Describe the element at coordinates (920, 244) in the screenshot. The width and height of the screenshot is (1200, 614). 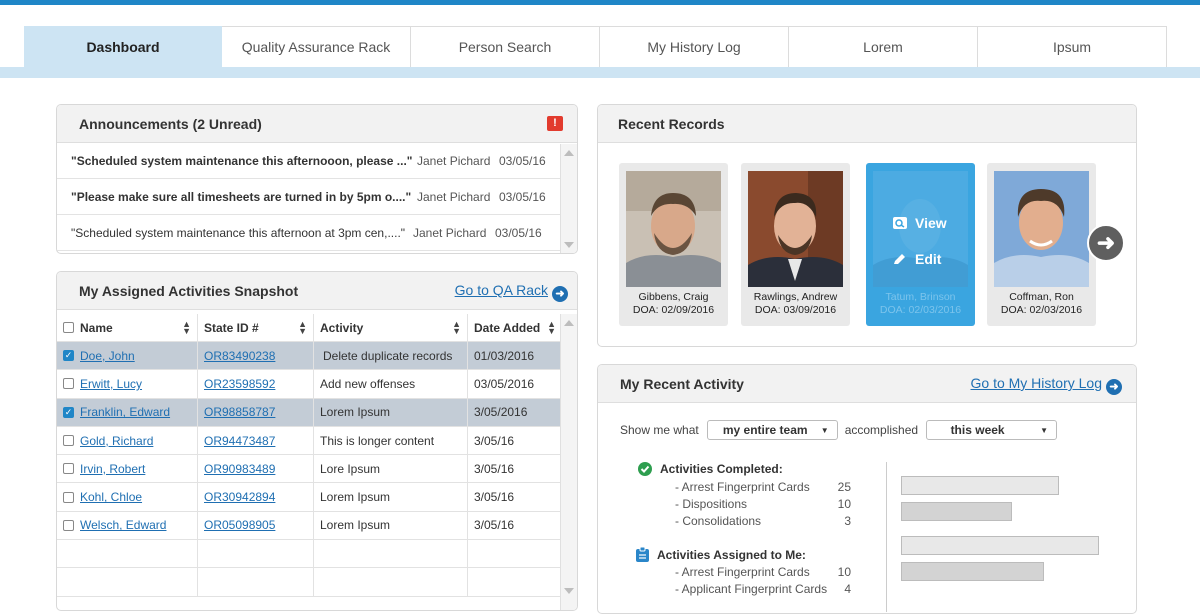
I see `record-card-selected: View Edit Tatum, Brinson DOA: 02/03/2016` at that location.